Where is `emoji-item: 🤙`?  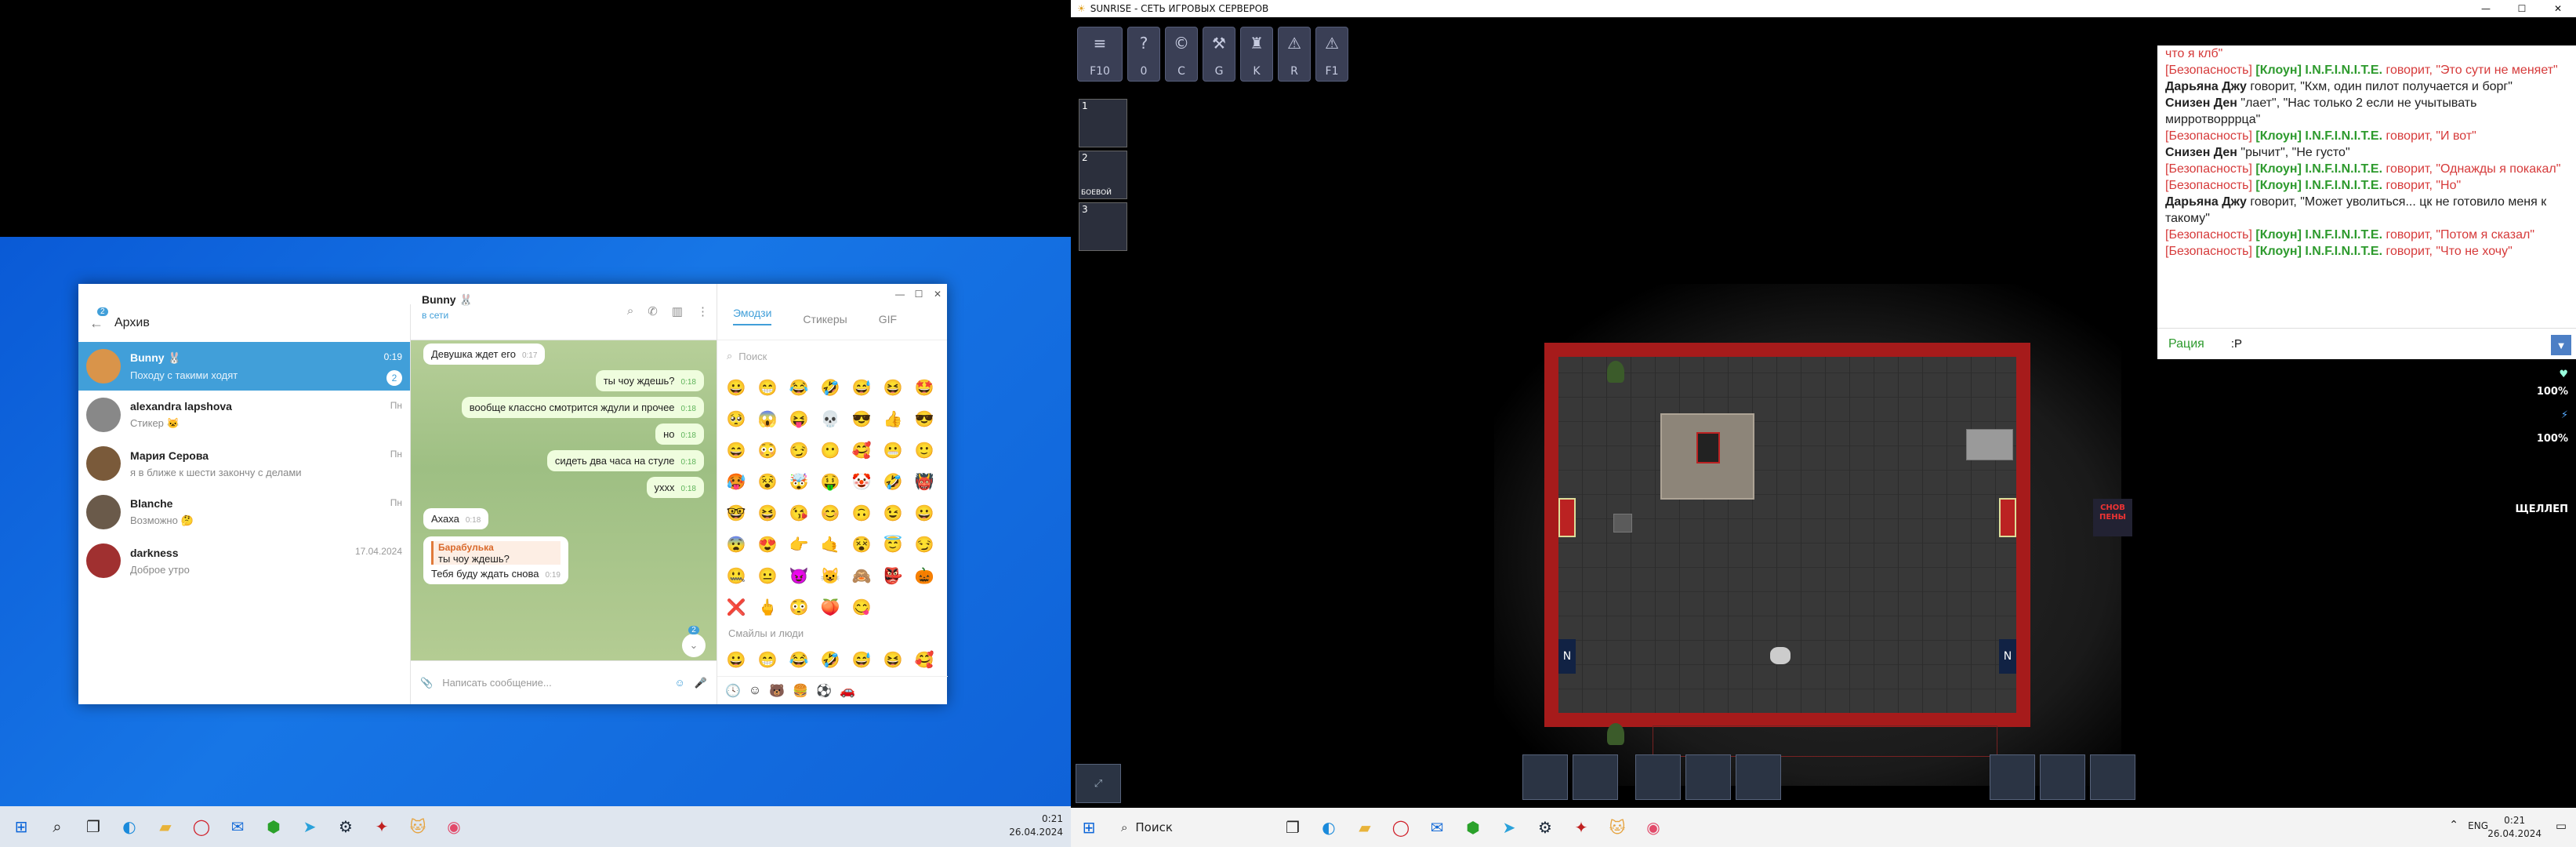
emoji-item: 🤙 is located at coordinates (831, 544).